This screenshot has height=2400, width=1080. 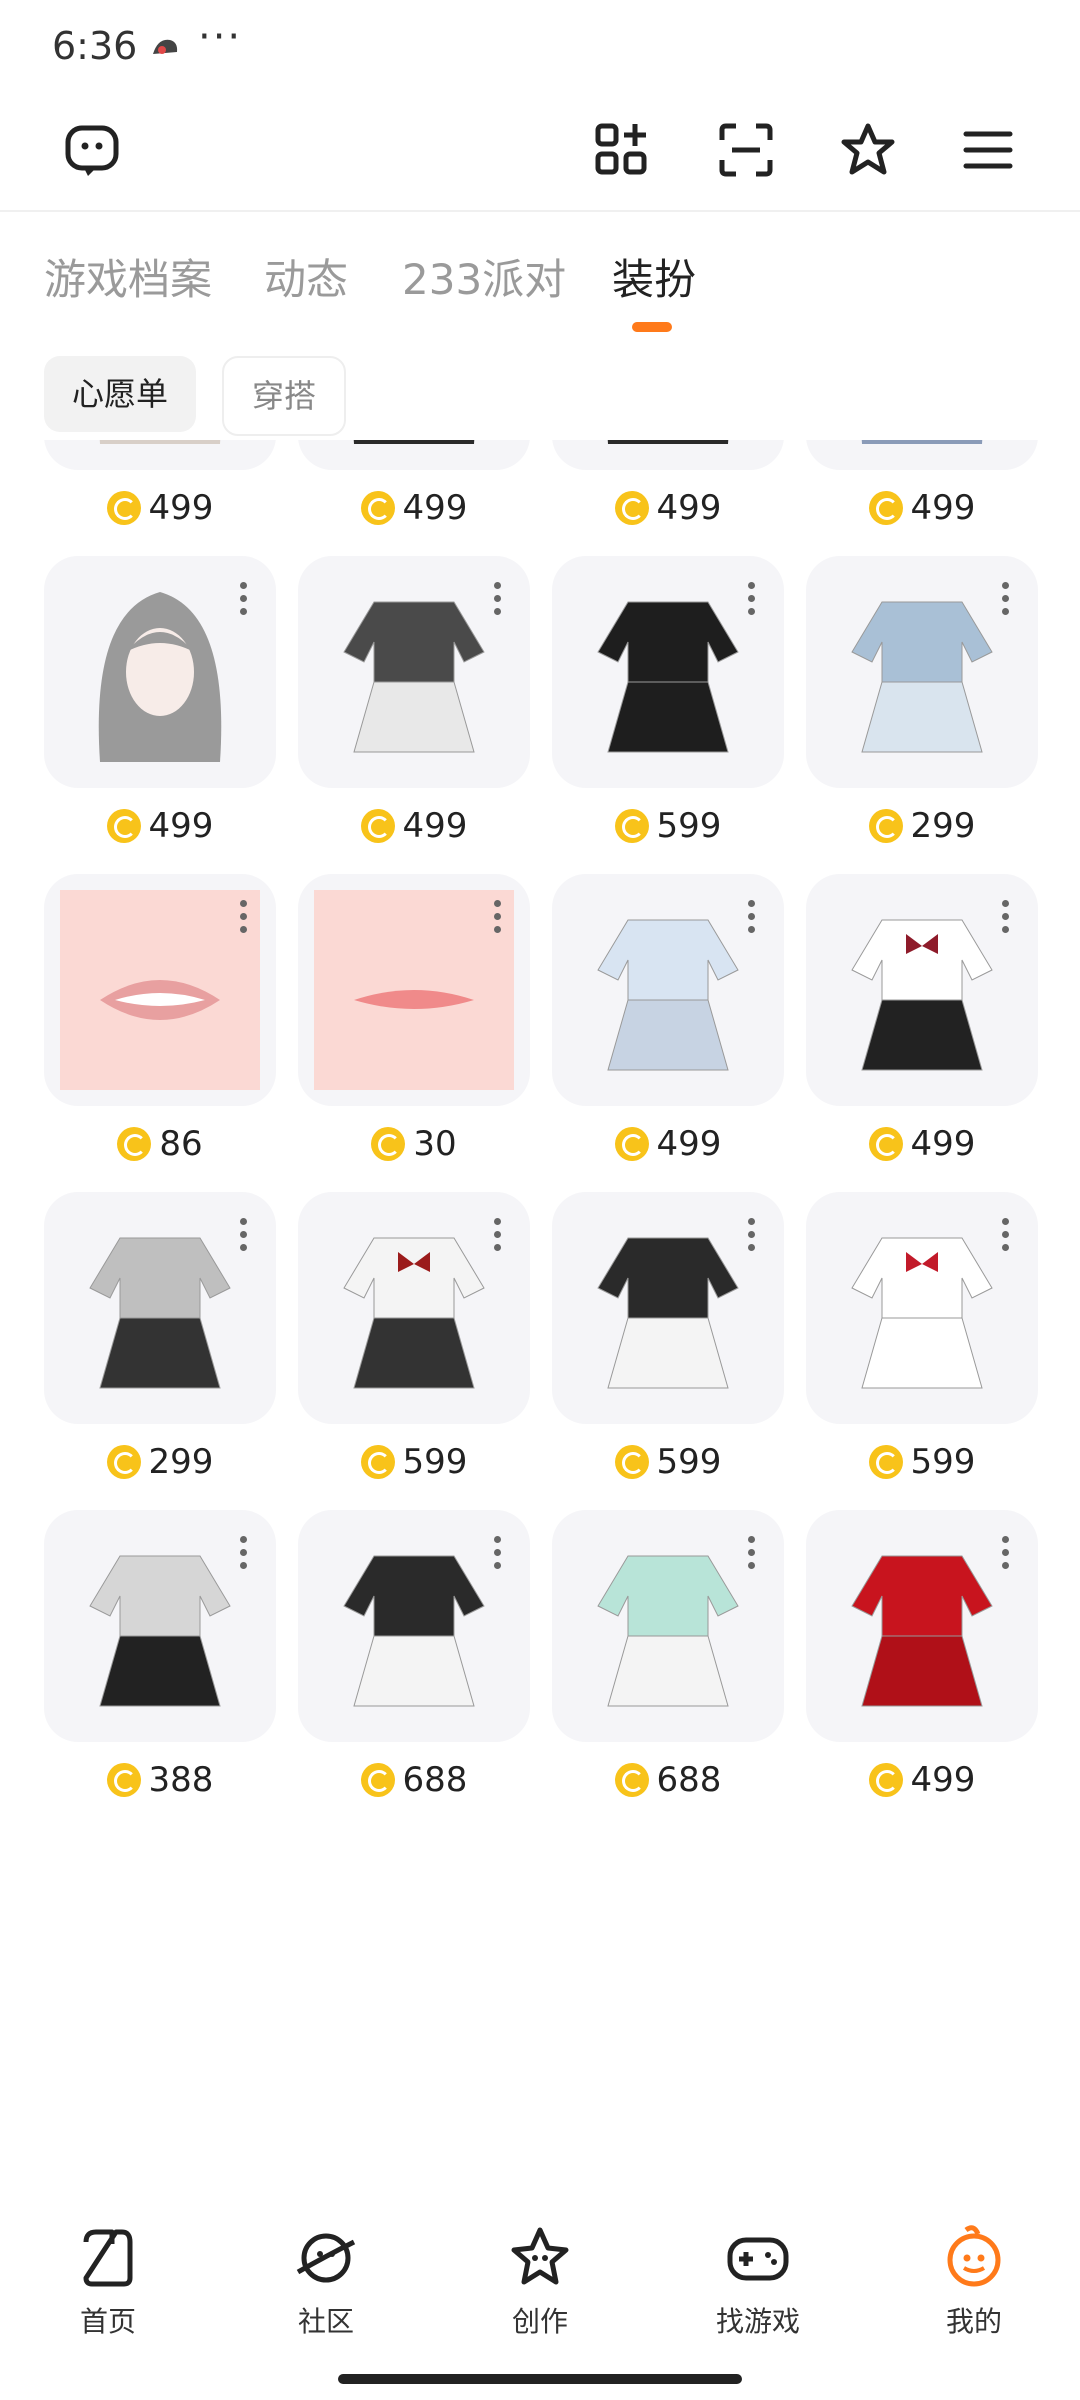 I want to click on active-tab-indicator, so click(x=652, y=327).